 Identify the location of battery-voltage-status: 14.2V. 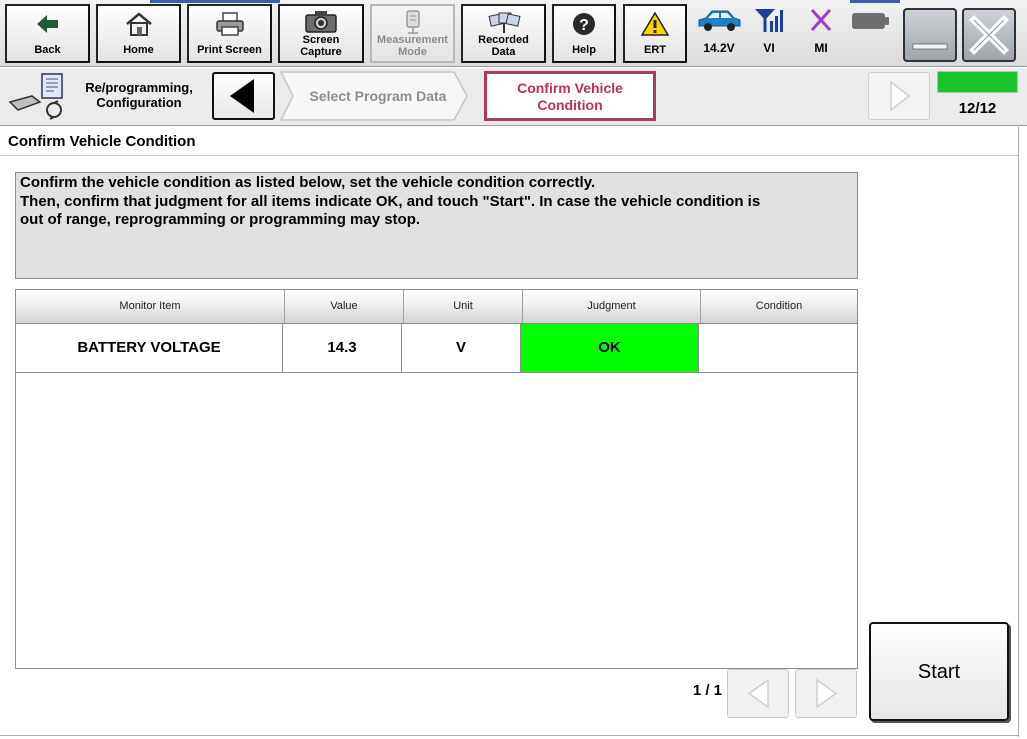
(719, 30).